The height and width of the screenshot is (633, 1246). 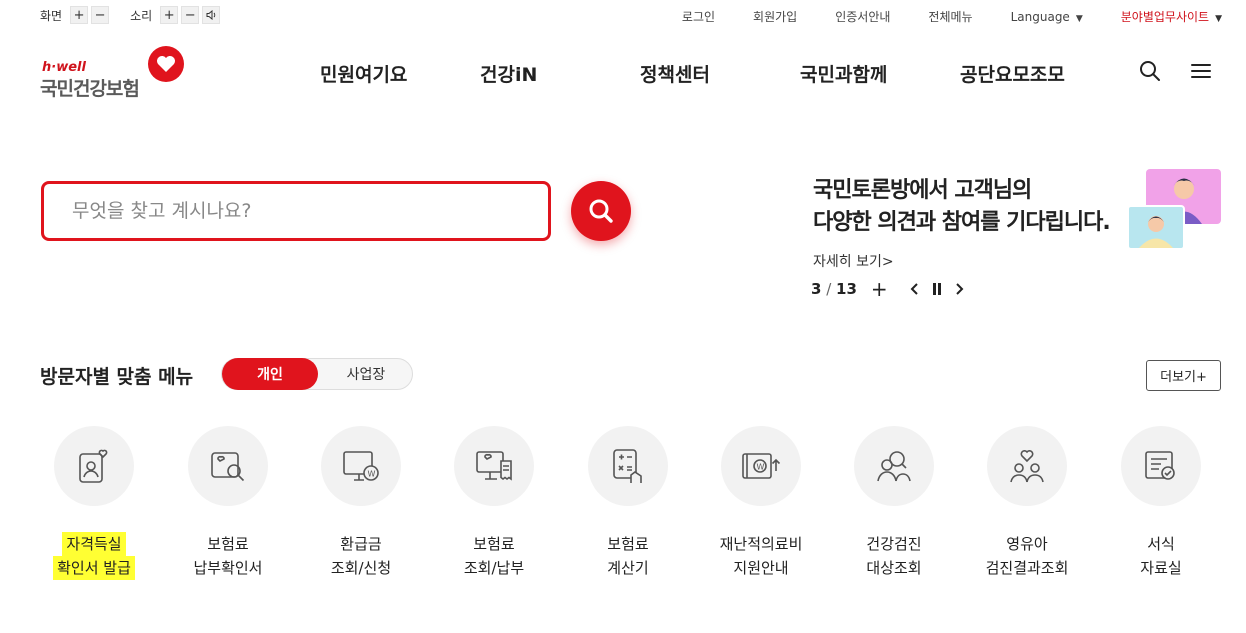 I want to click on menu-item-premium-inquiry-payment: 보험료 조회/납부, so click(x=494, y=503).